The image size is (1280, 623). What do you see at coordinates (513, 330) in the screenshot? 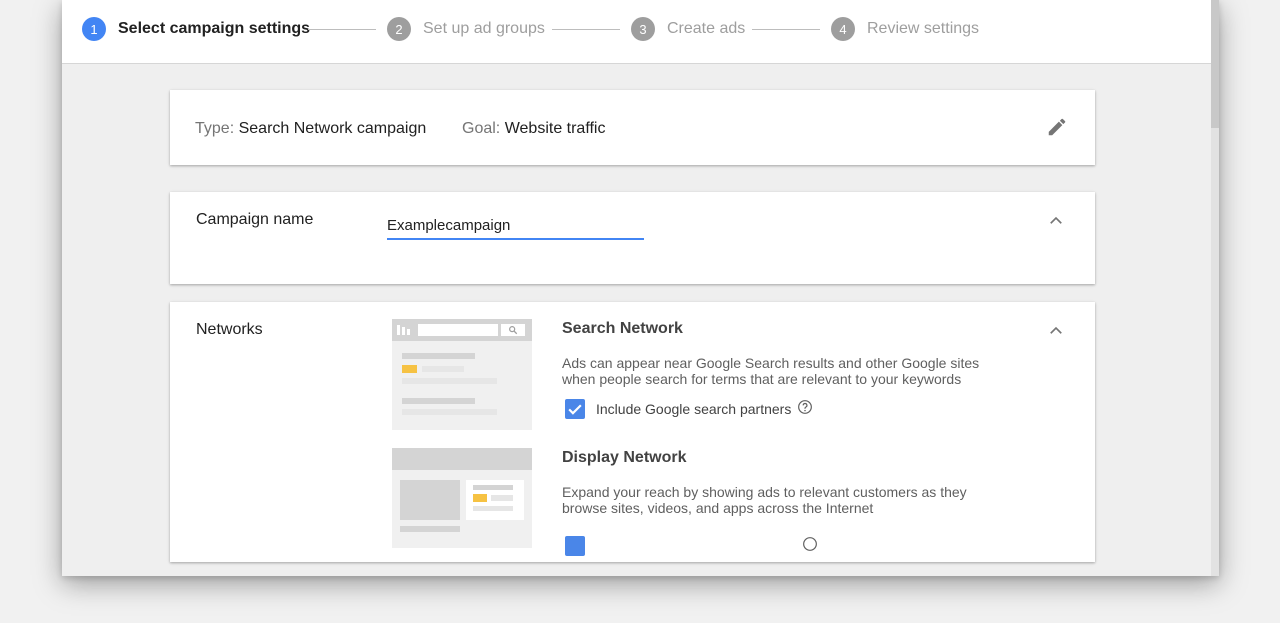
I see `search-icon` at bounding box center [513, 330].